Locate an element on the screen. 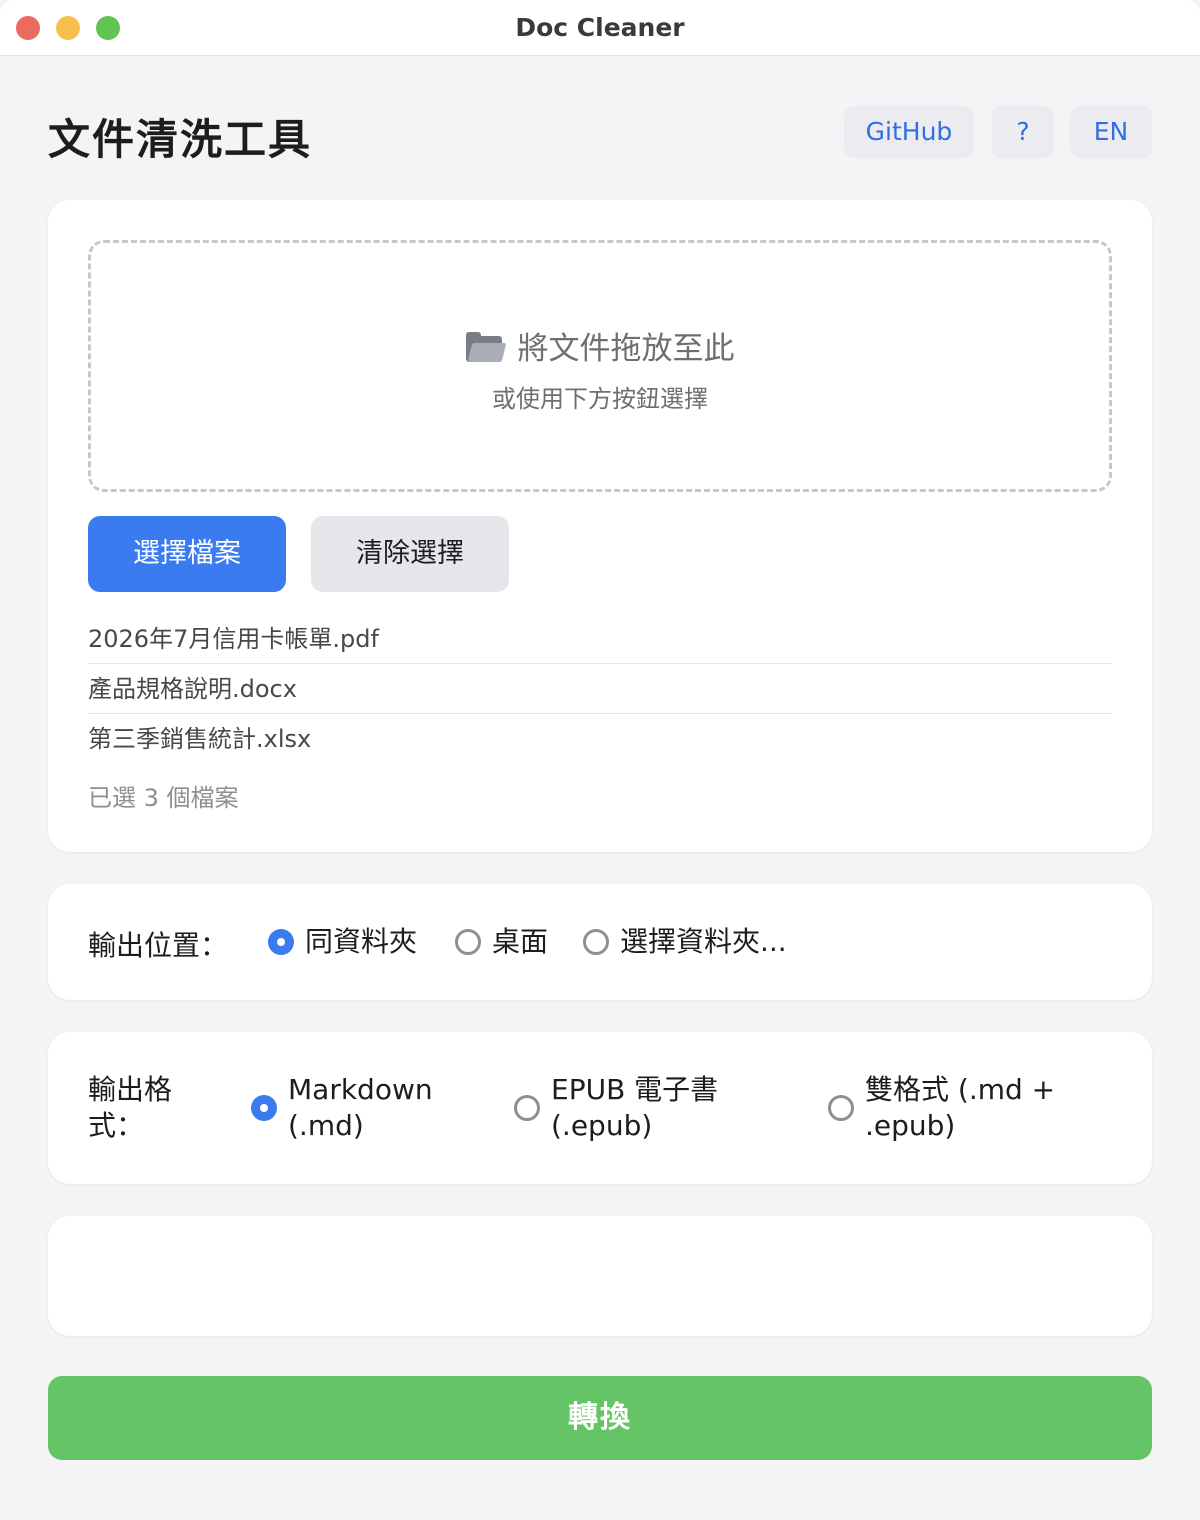 The width and height of the screenshot is (1200, 1520). language-toggle-button: EN is located at coordinates (1111, 132).